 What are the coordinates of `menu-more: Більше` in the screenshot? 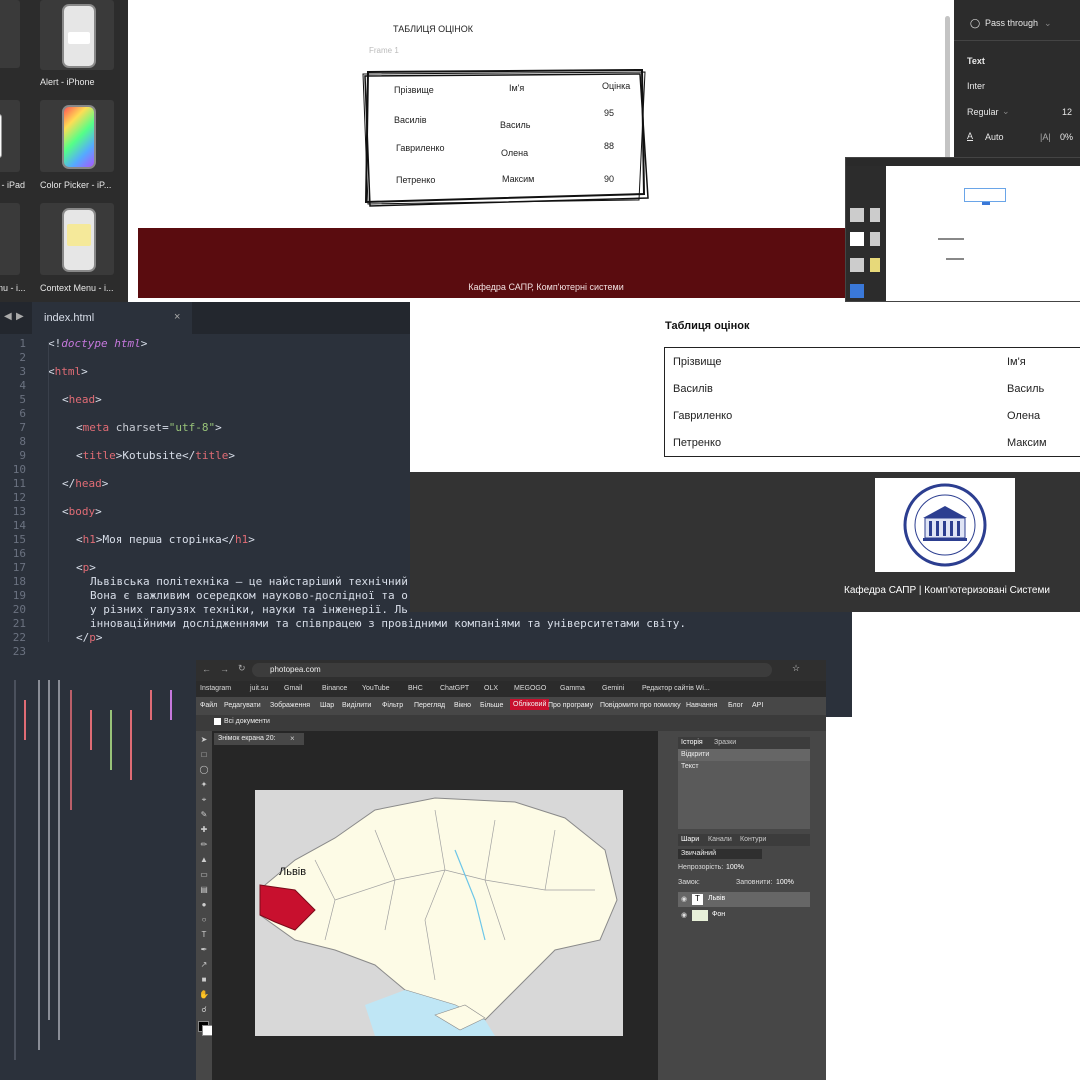 It's located at (491, 705).